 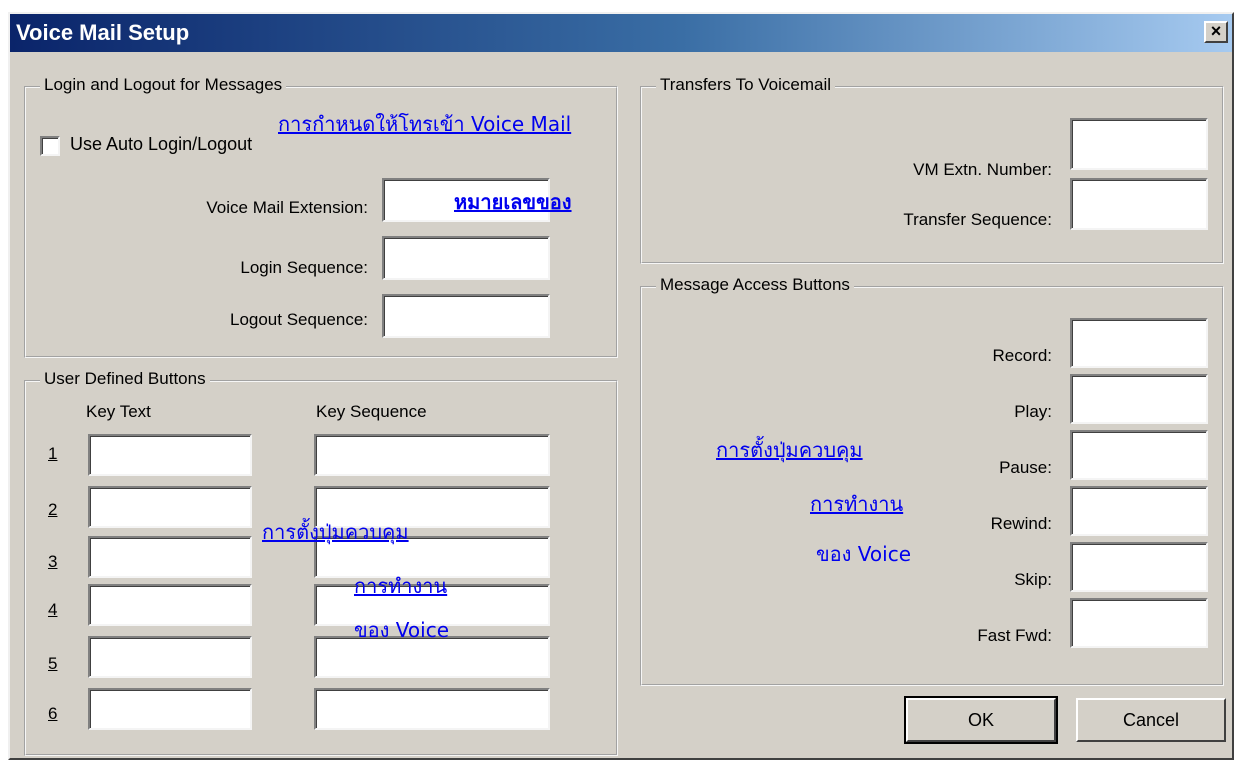 I want to click on logout-sequence-input, so click(x=466, y=316).